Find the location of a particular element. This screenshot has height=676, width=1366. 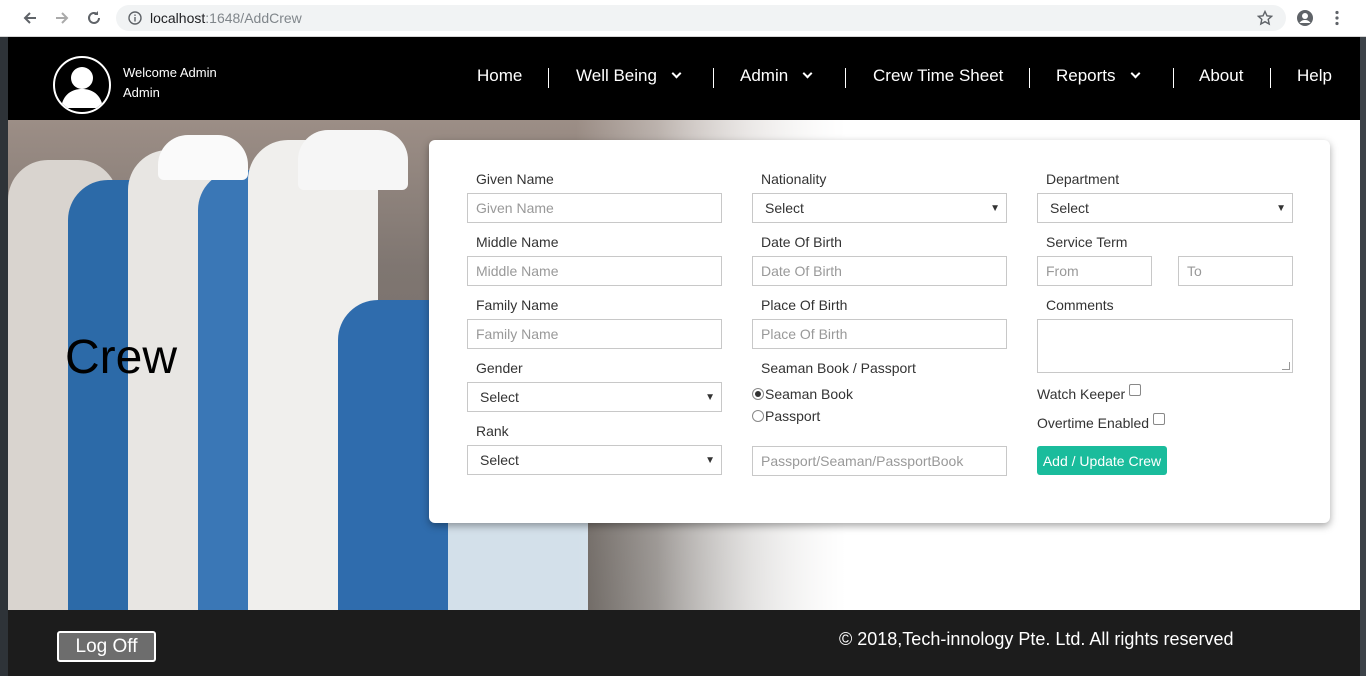

forward-arrow-icon is located at coordinates (62, 18).